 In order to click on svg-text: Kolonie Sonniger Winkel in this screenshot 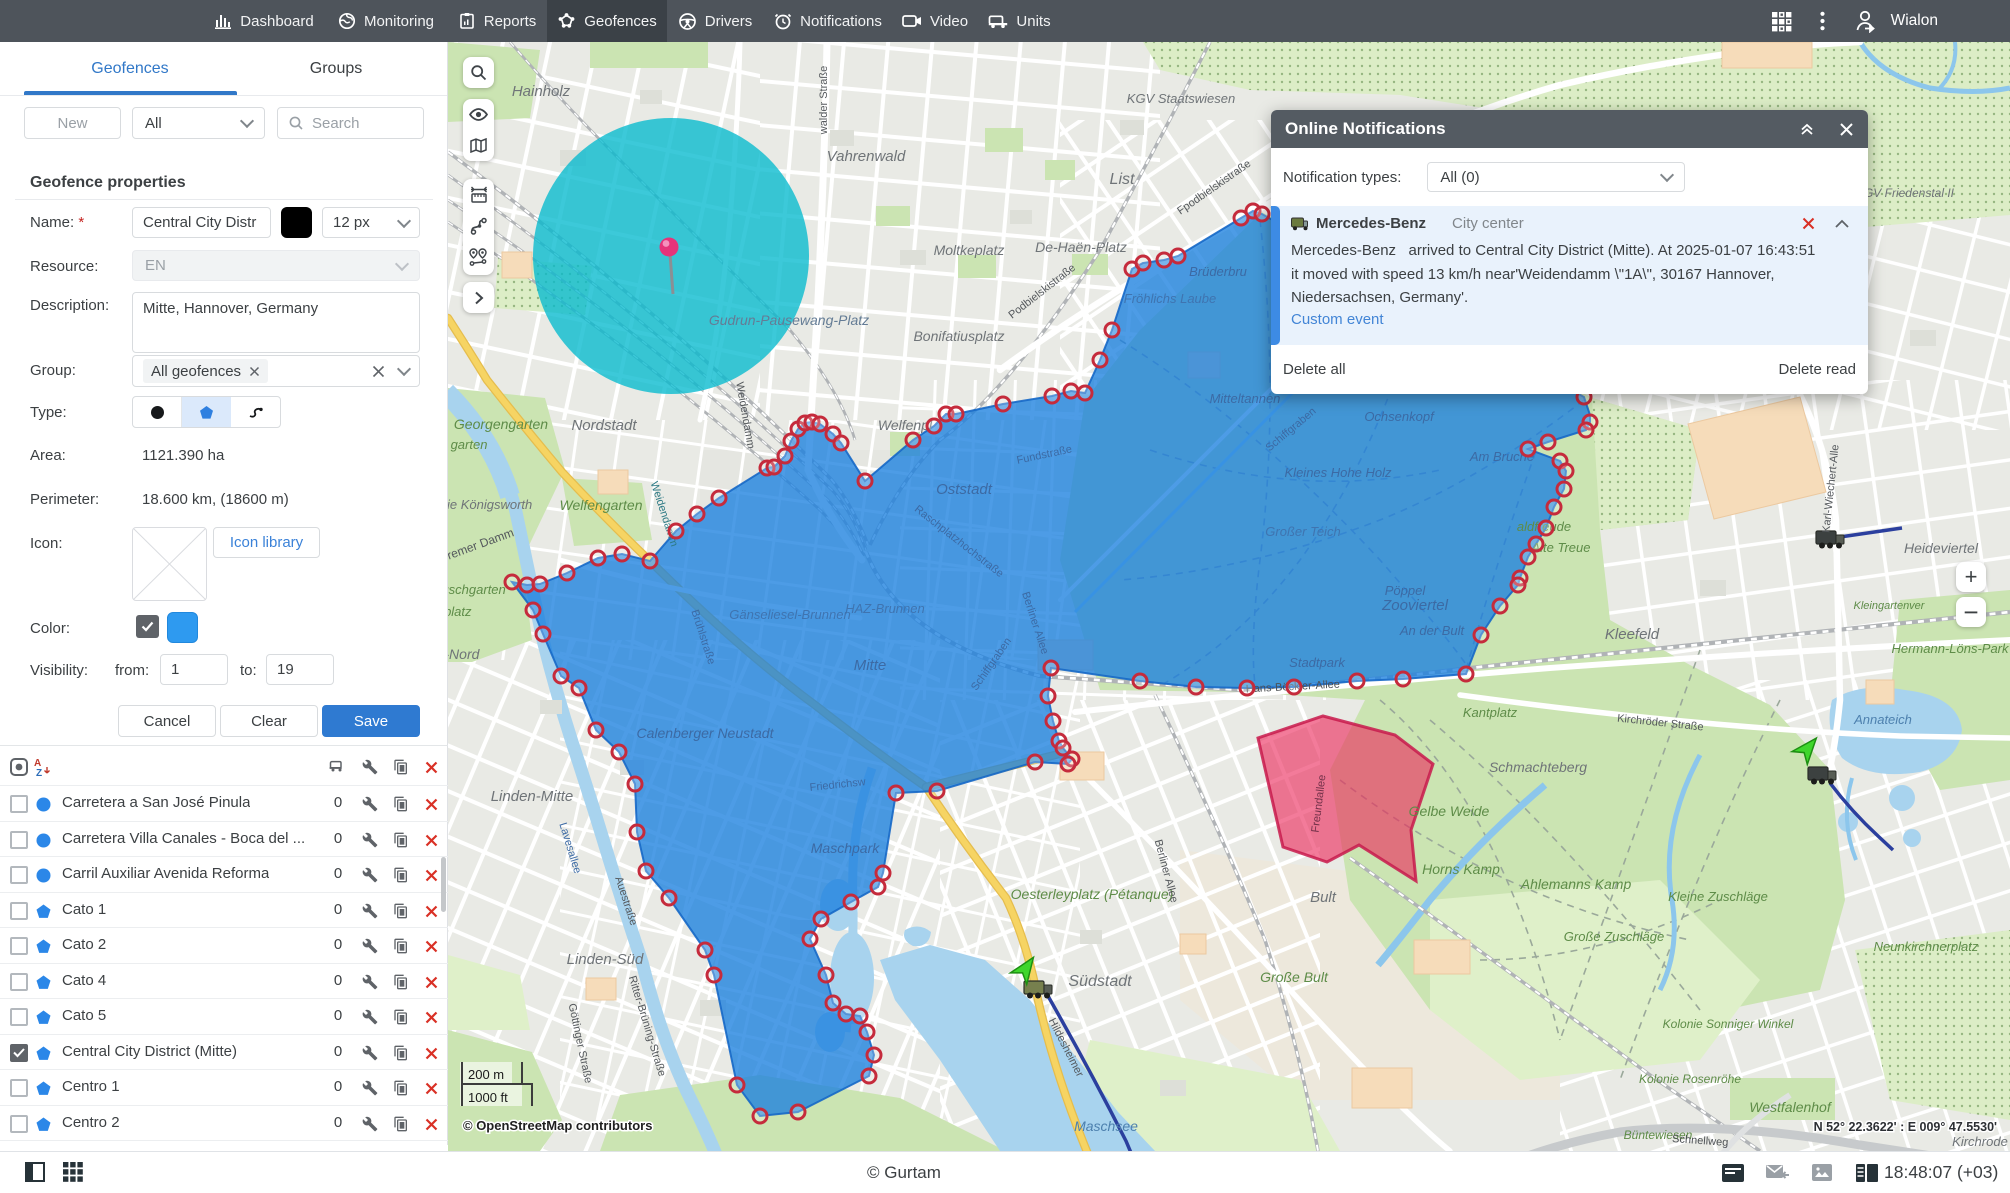, I will do `click(1728, 1024)`.